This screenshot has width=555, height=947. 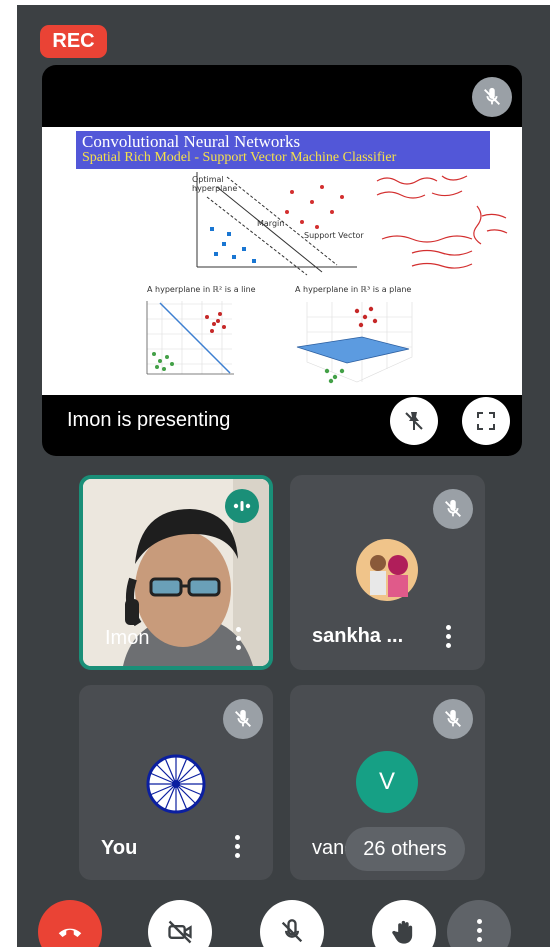 I want to click on mic-toggle-button, so click(x=292, y=923).